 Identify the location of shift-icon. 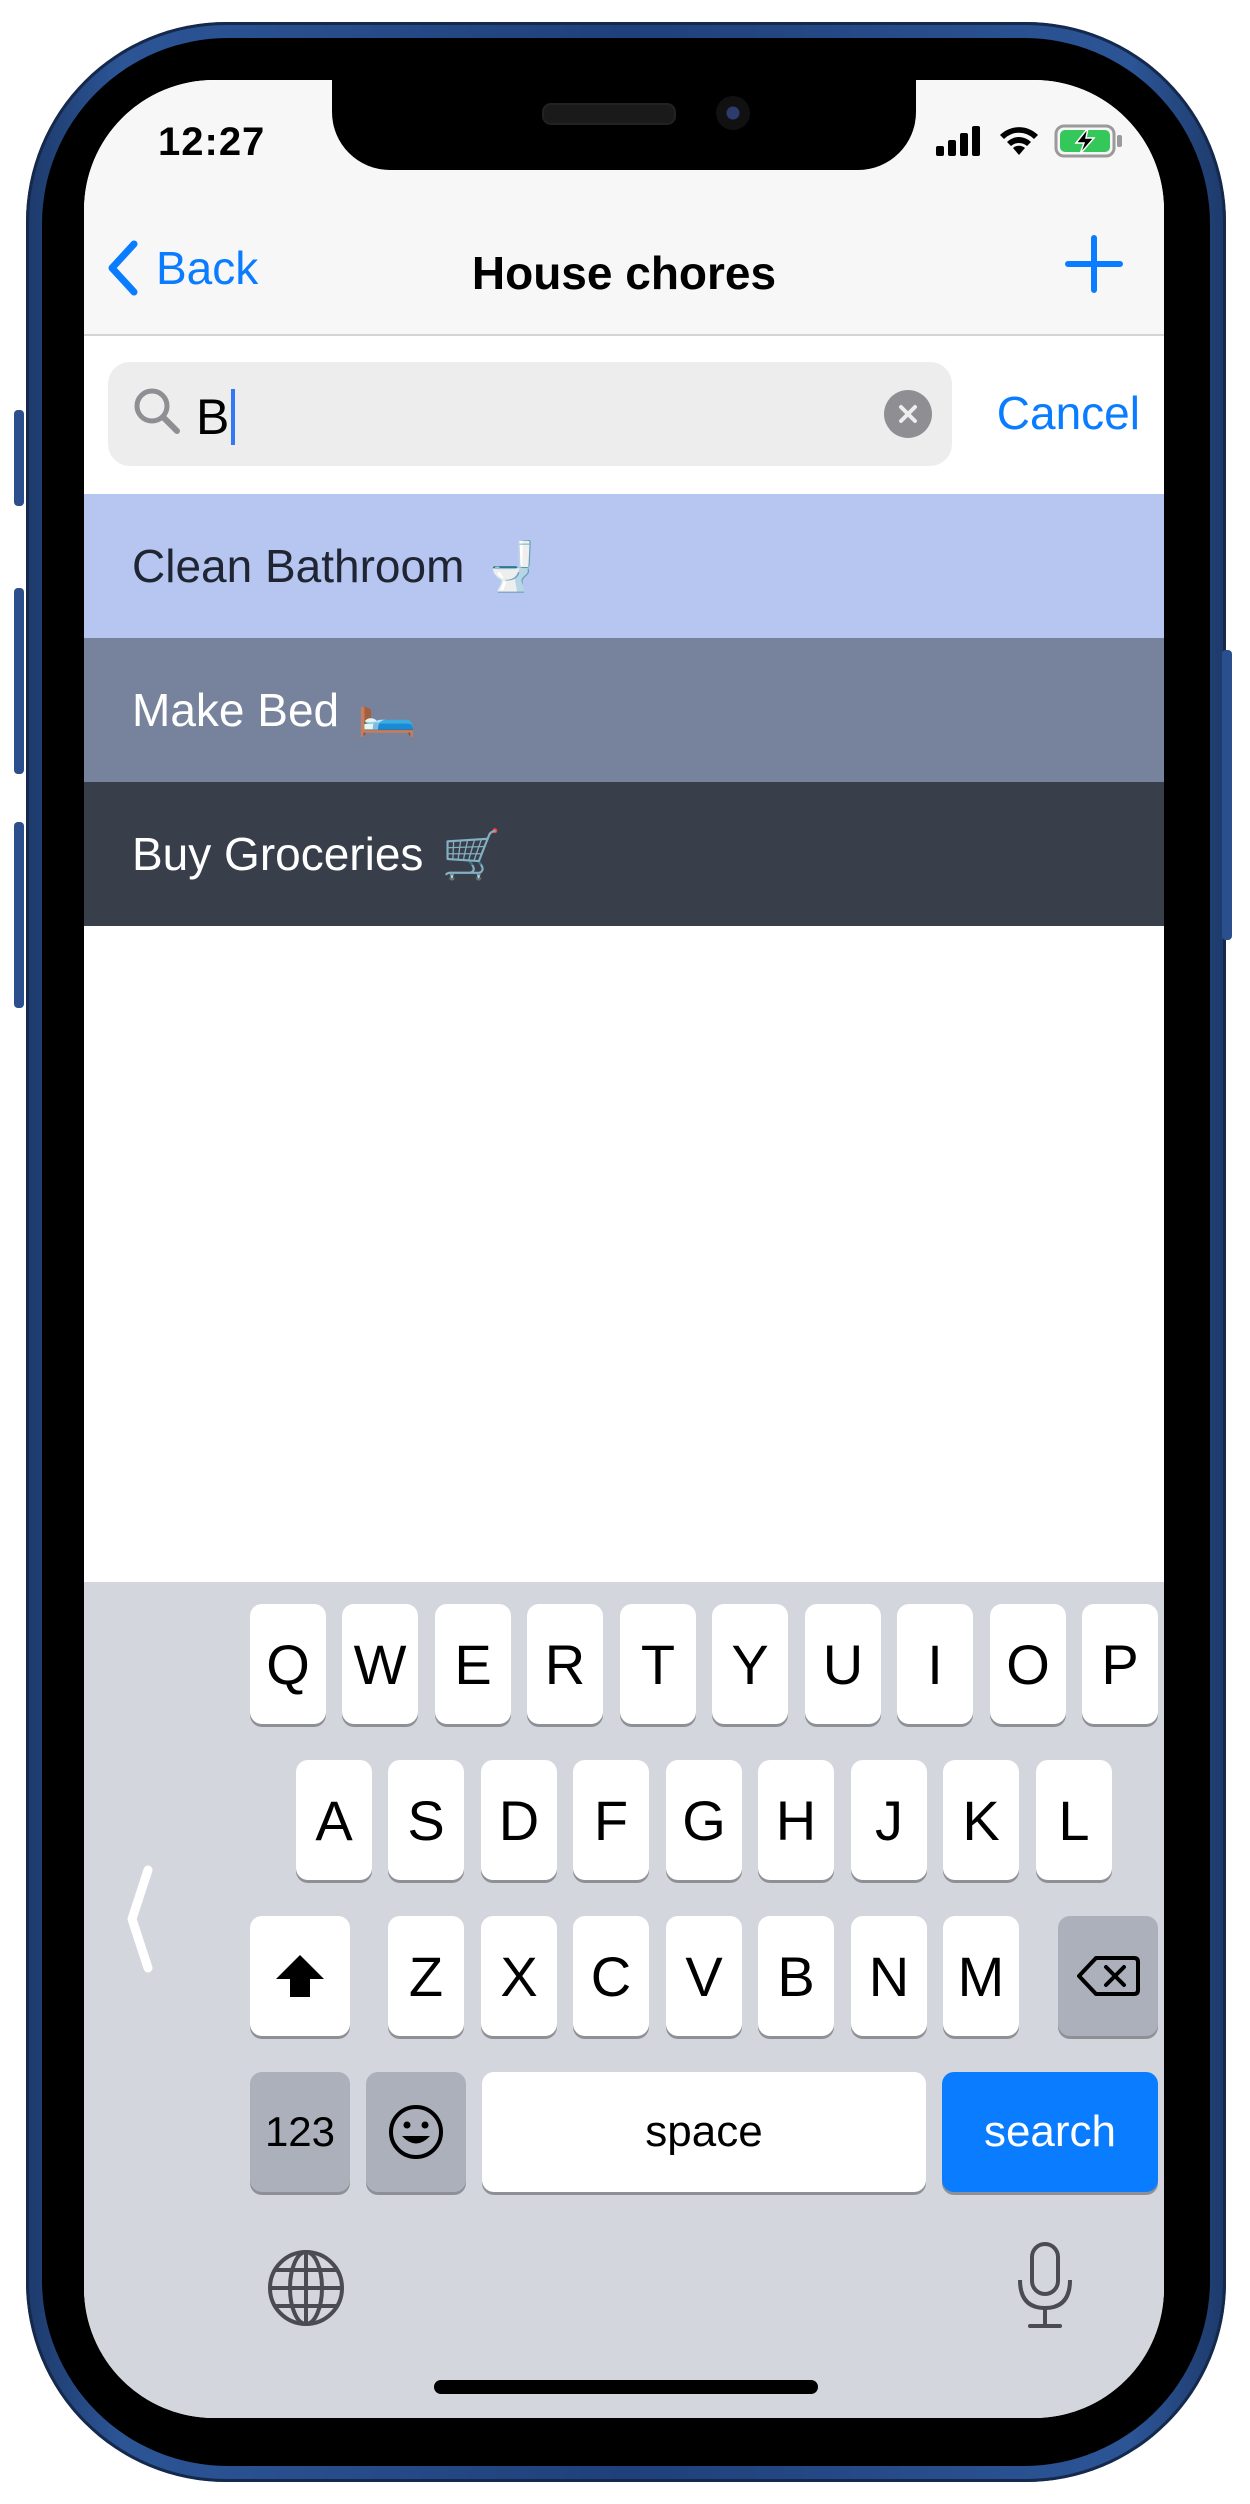
(300, 1976).